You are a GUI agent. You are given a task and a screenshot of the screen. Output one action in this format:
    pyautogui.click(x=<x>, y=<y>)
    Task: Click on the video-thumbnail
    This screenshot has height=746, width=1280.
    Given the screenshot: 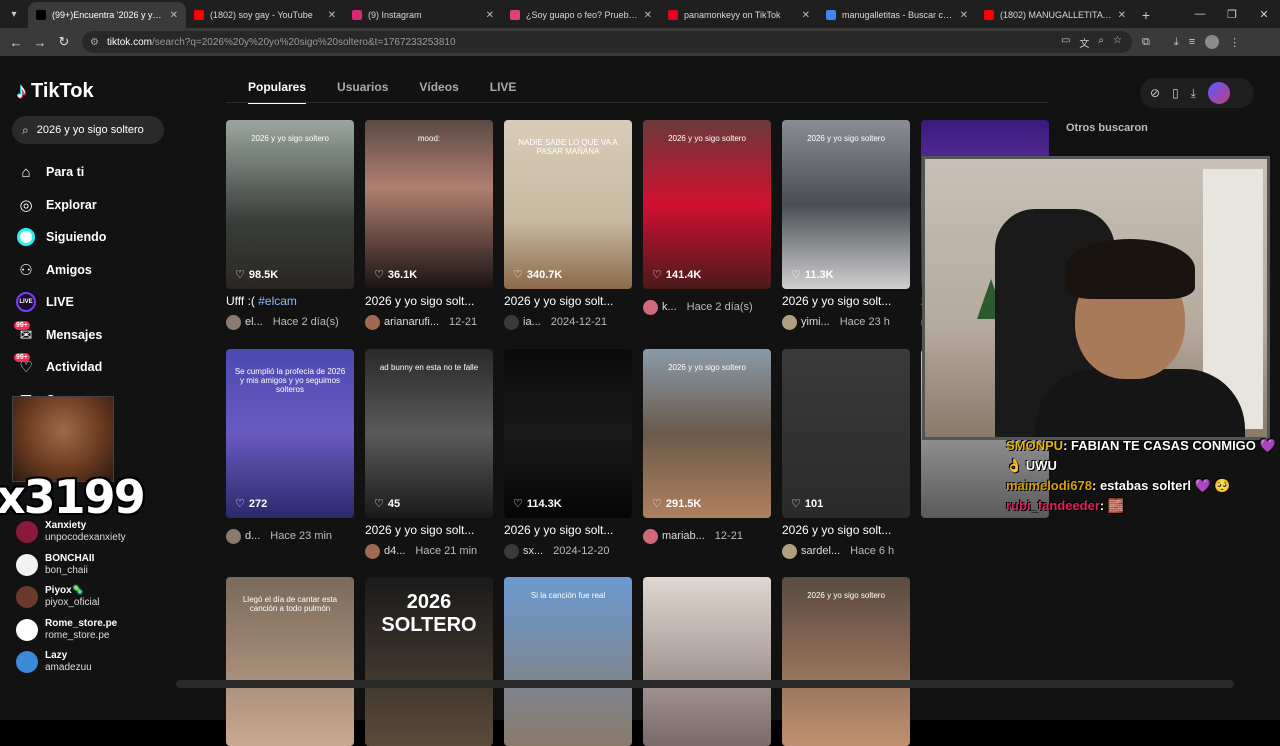 What is the action you would take?
    pyautogui.click(x=707, y=661)
    